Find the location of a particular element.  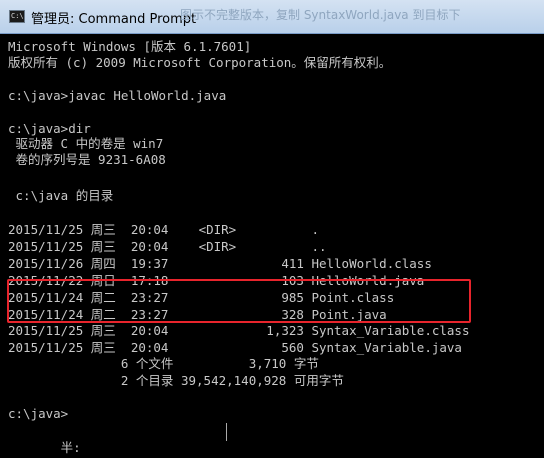

console-line: 驱动器 C 中的卷是 win7 is located at coordinates (86, 143).